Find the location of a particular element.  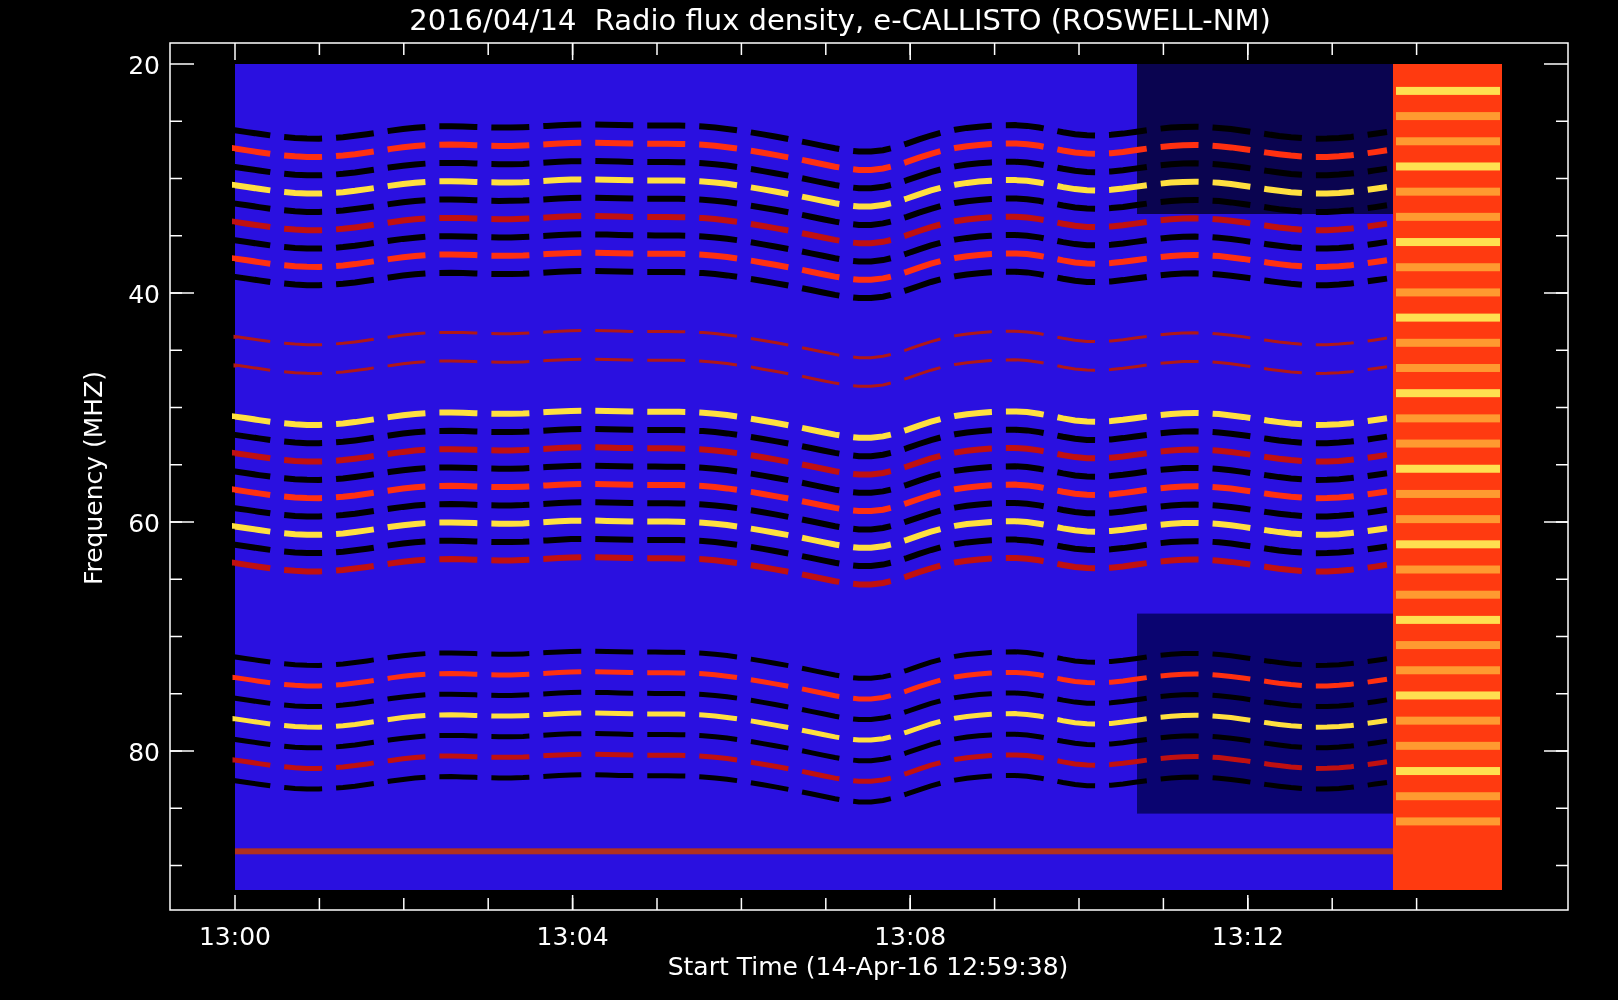

tick-label: 40 is located at coordinates (144, 294).